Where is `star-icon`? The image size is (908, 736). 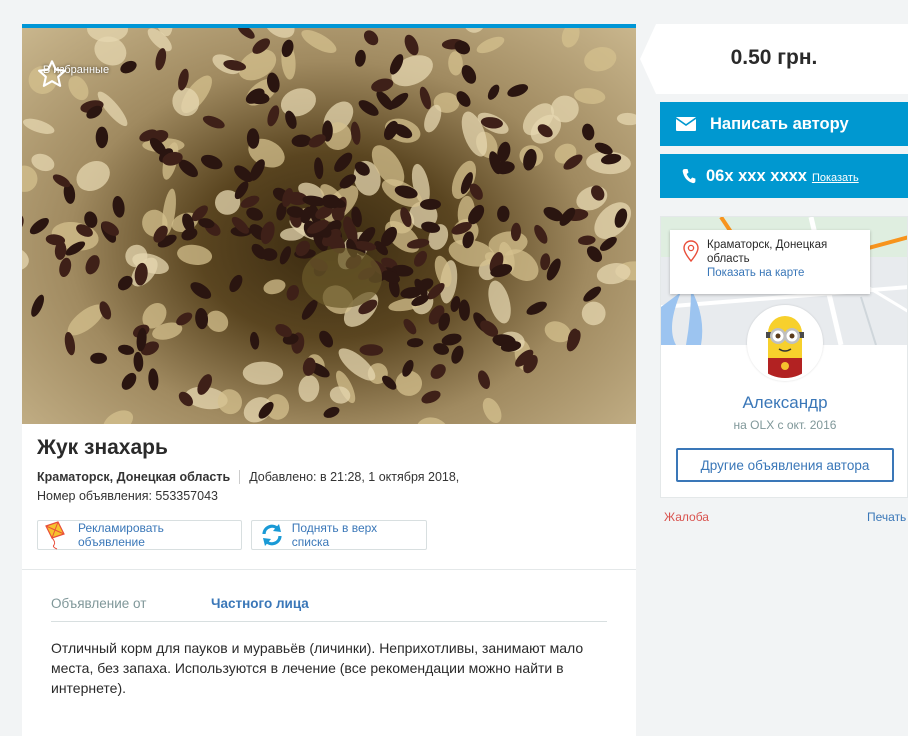
star-icon is located at coordinates (51, 73).